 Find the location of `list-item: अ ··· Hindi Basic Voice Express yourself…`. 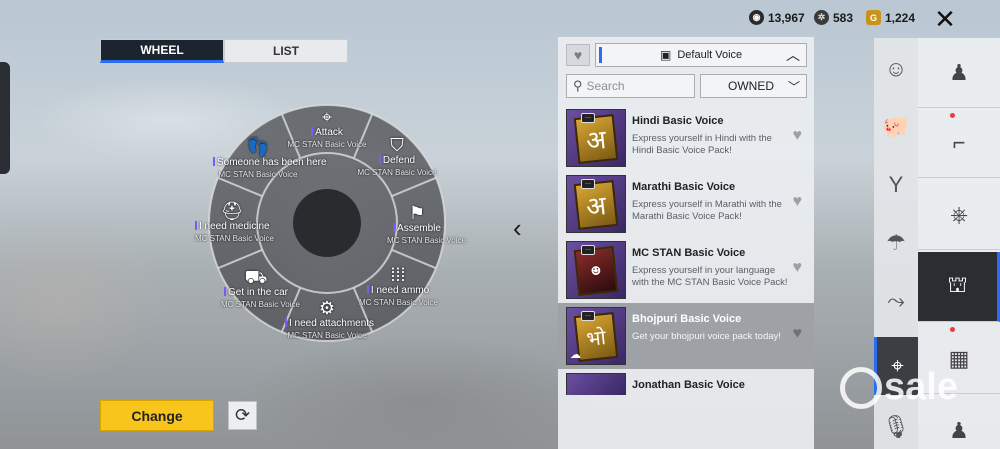

list-item: अ ··· Hindi Basic Voice Express yourself… is located at coordinates (686, 138).